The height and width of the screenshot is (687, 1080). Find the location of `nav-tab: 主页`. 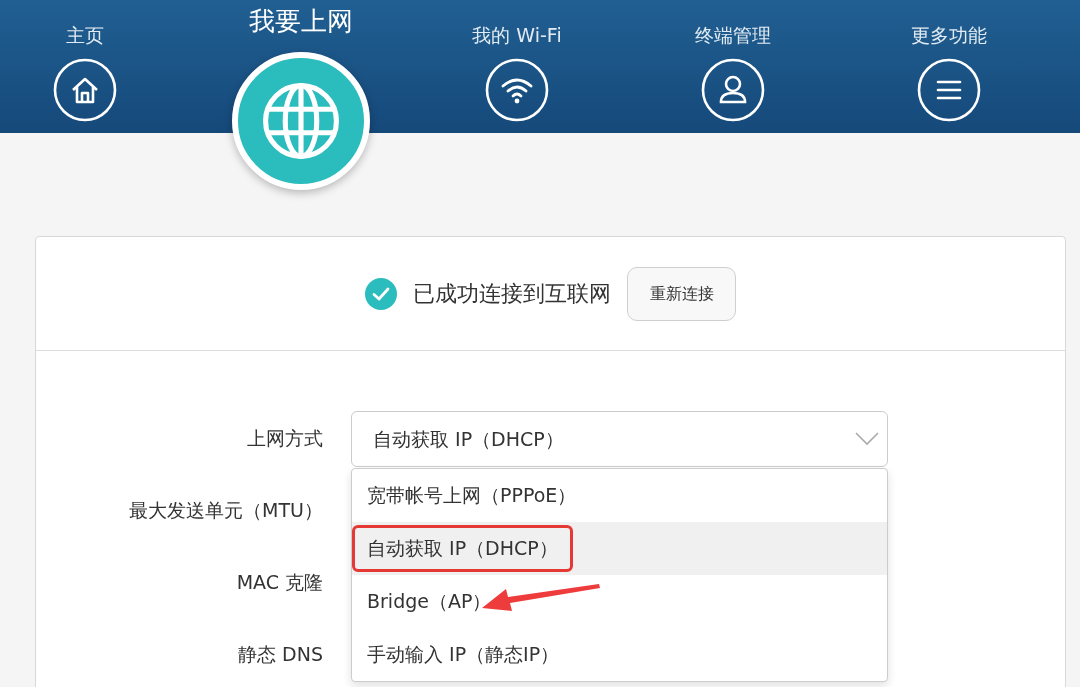

nav-tab: 主页 is located at coordinates (85, 61).